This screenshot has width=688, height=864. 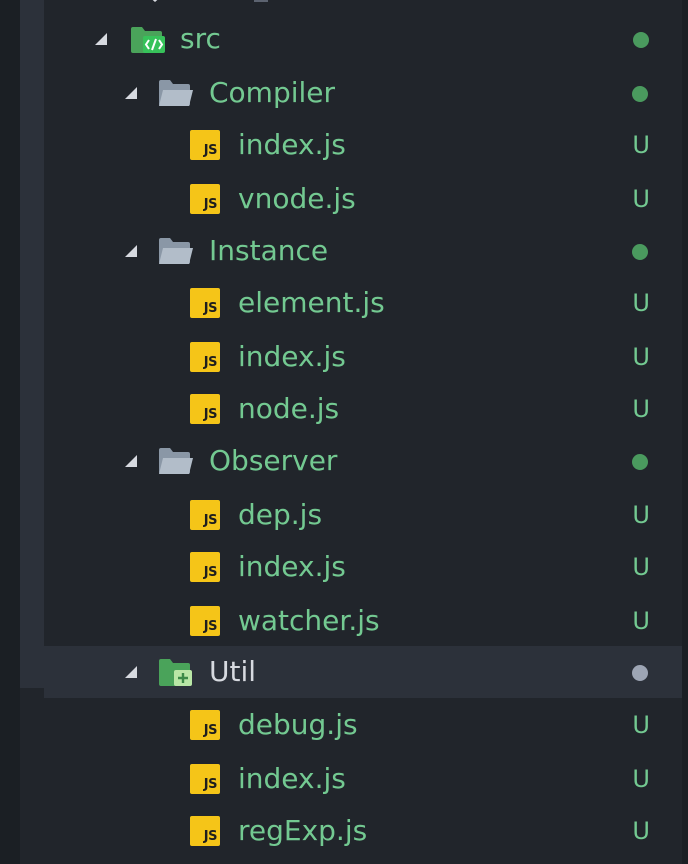 What do you see at coordinates (155, 1) in the screenshot?
I see `partial-row-icon` at bounding box center [155, 1].